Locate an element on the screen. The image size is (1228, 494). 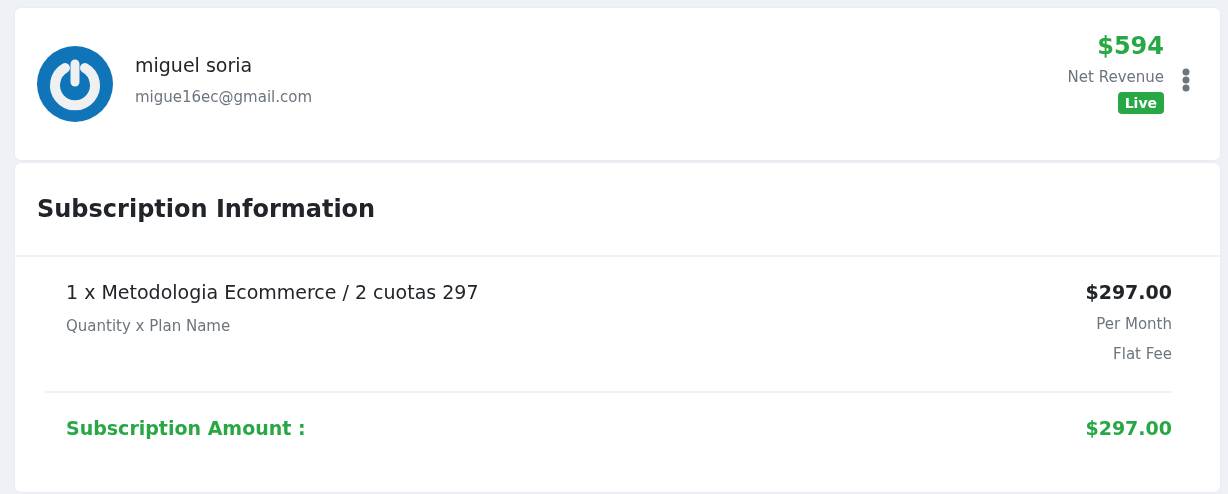
plan-caption: Quantity x Plan Name is located at coordinates (149, 326).